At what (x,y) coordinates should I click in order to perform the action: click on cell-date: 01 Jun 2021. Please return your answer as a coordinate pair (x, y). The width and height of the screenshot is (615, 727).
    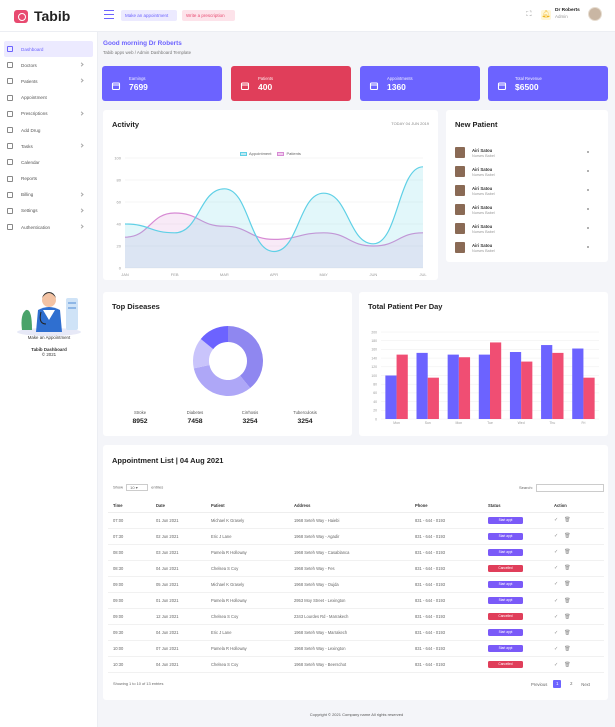
    Looking at the image, I should click on (178, 601).